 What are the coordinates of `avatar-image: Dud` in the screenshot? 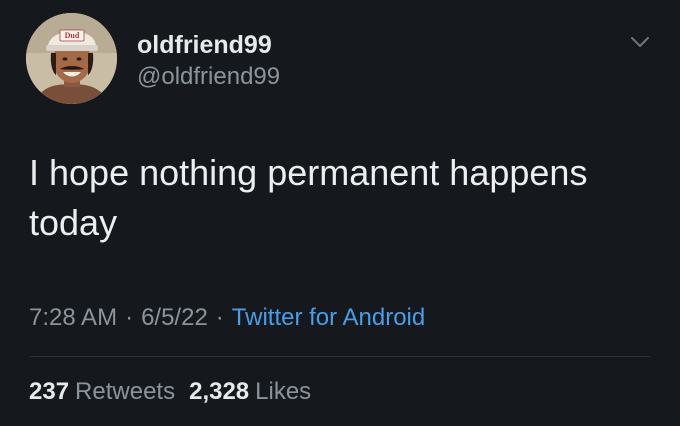 It's located at (71, 58).